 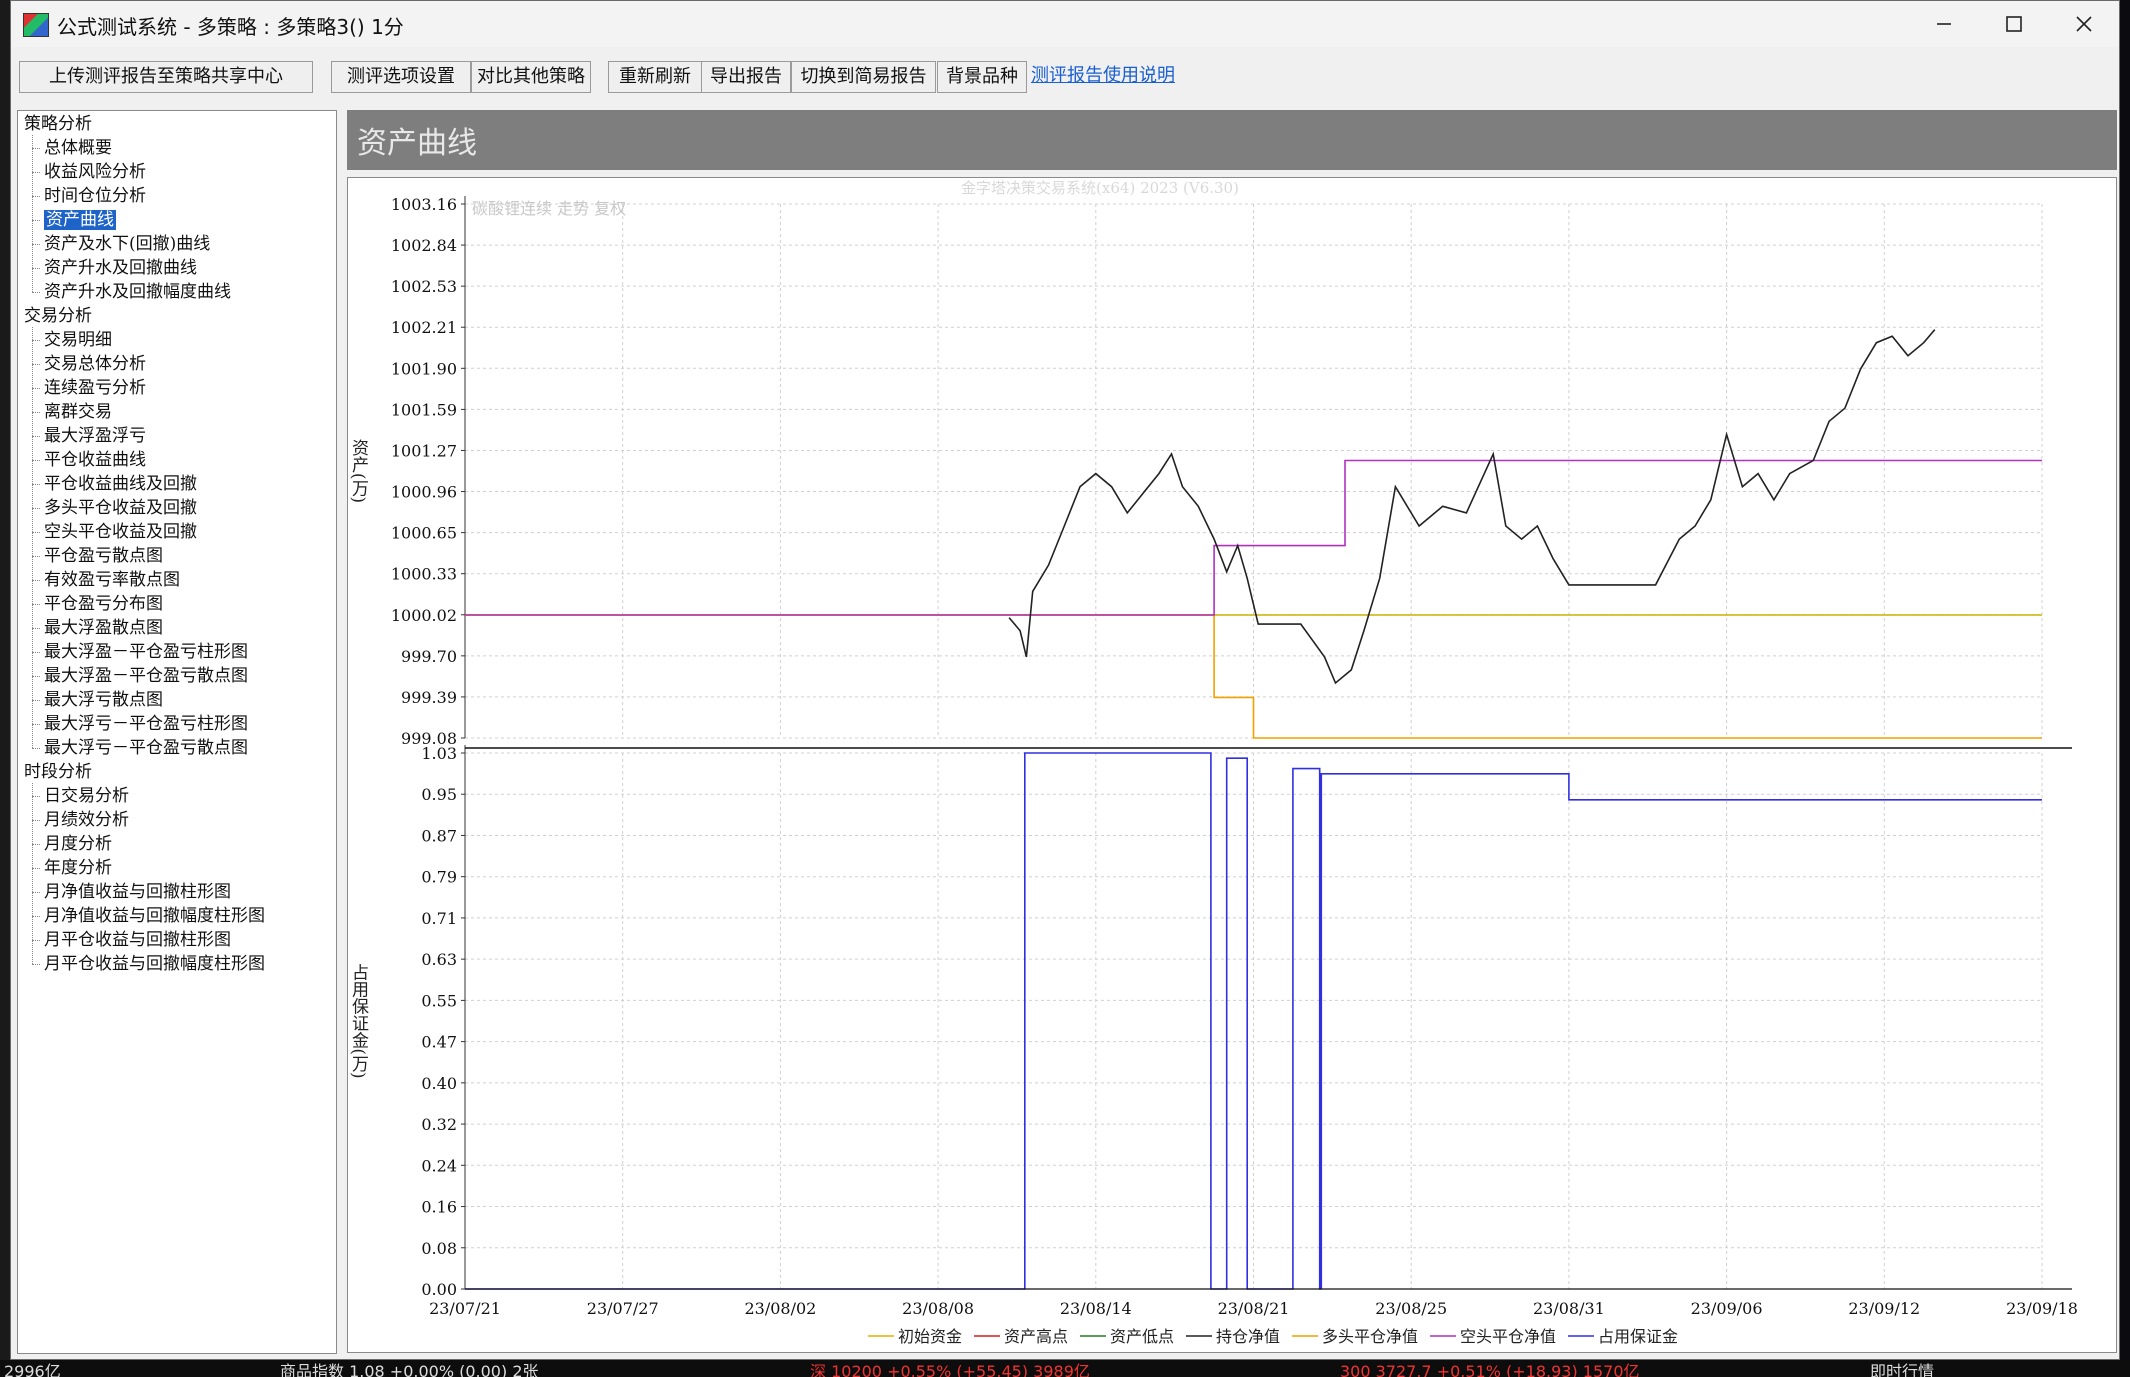 I want to click on y-tick-label: 0.47, so click(x=439, y=1042).